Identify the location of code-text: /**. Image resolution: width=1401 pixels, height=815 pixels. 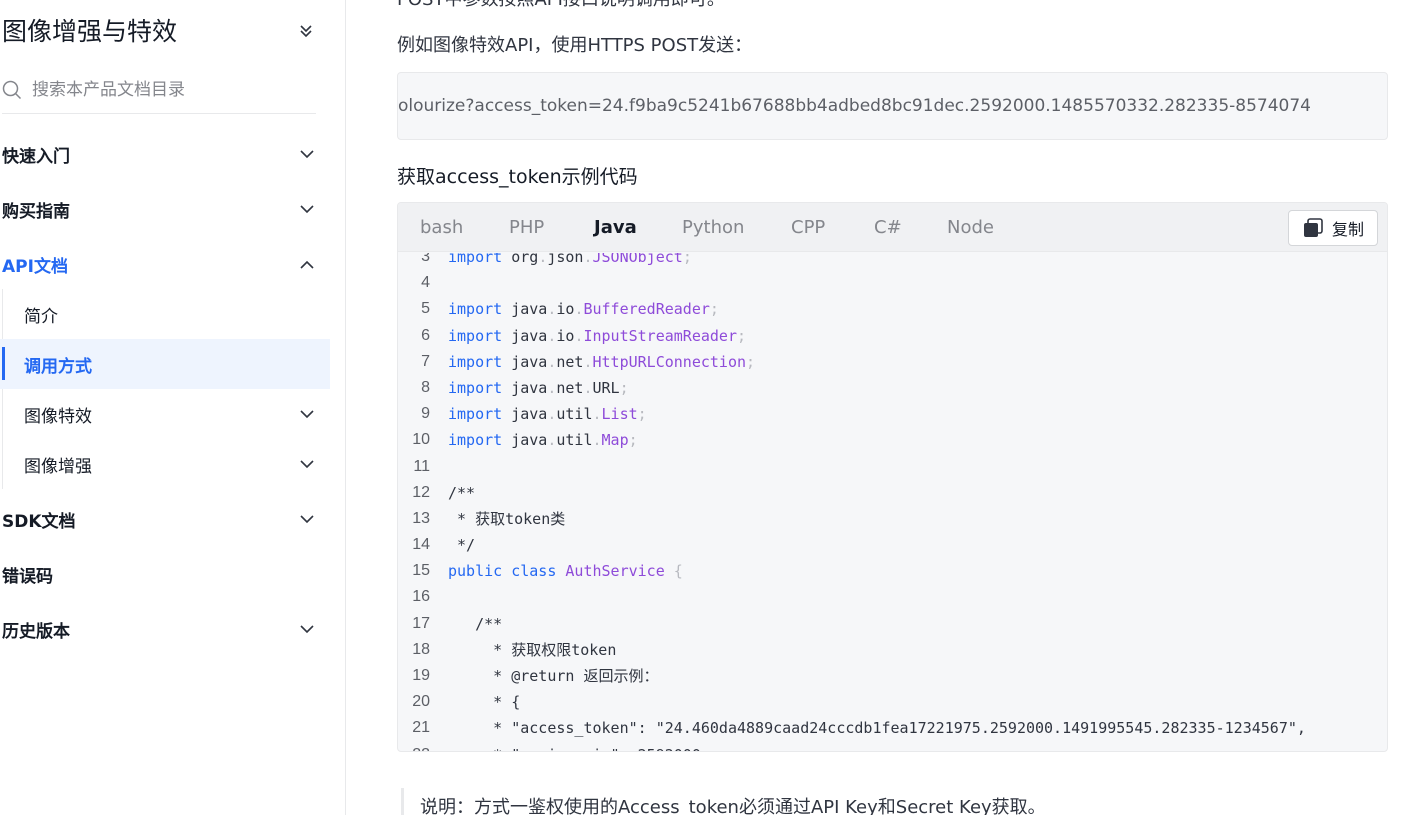
(462, 492).